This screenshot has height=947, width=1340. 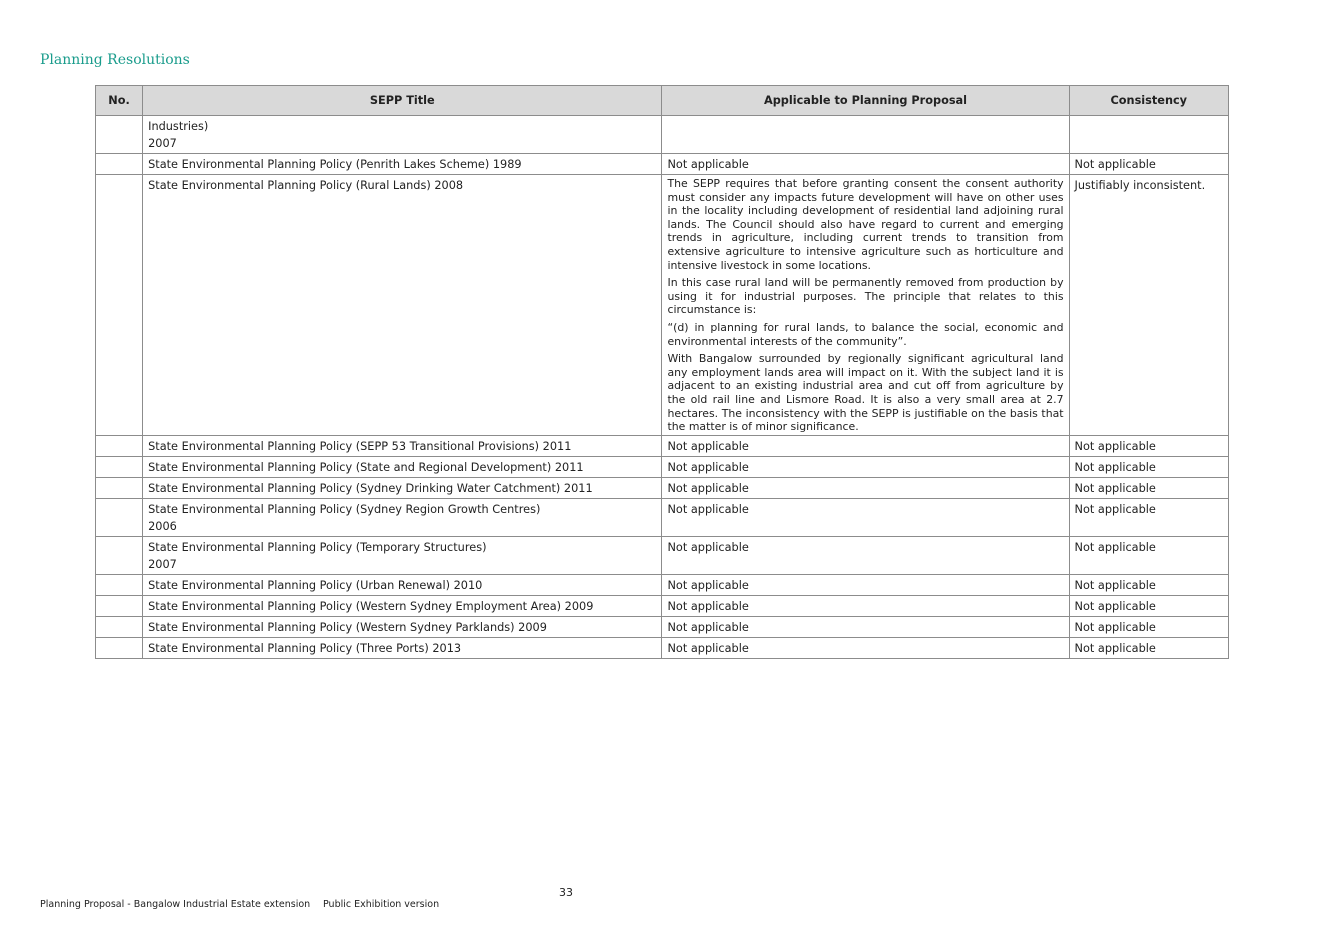 I want to click on column-header-no: No., so click(x=119, y=100).